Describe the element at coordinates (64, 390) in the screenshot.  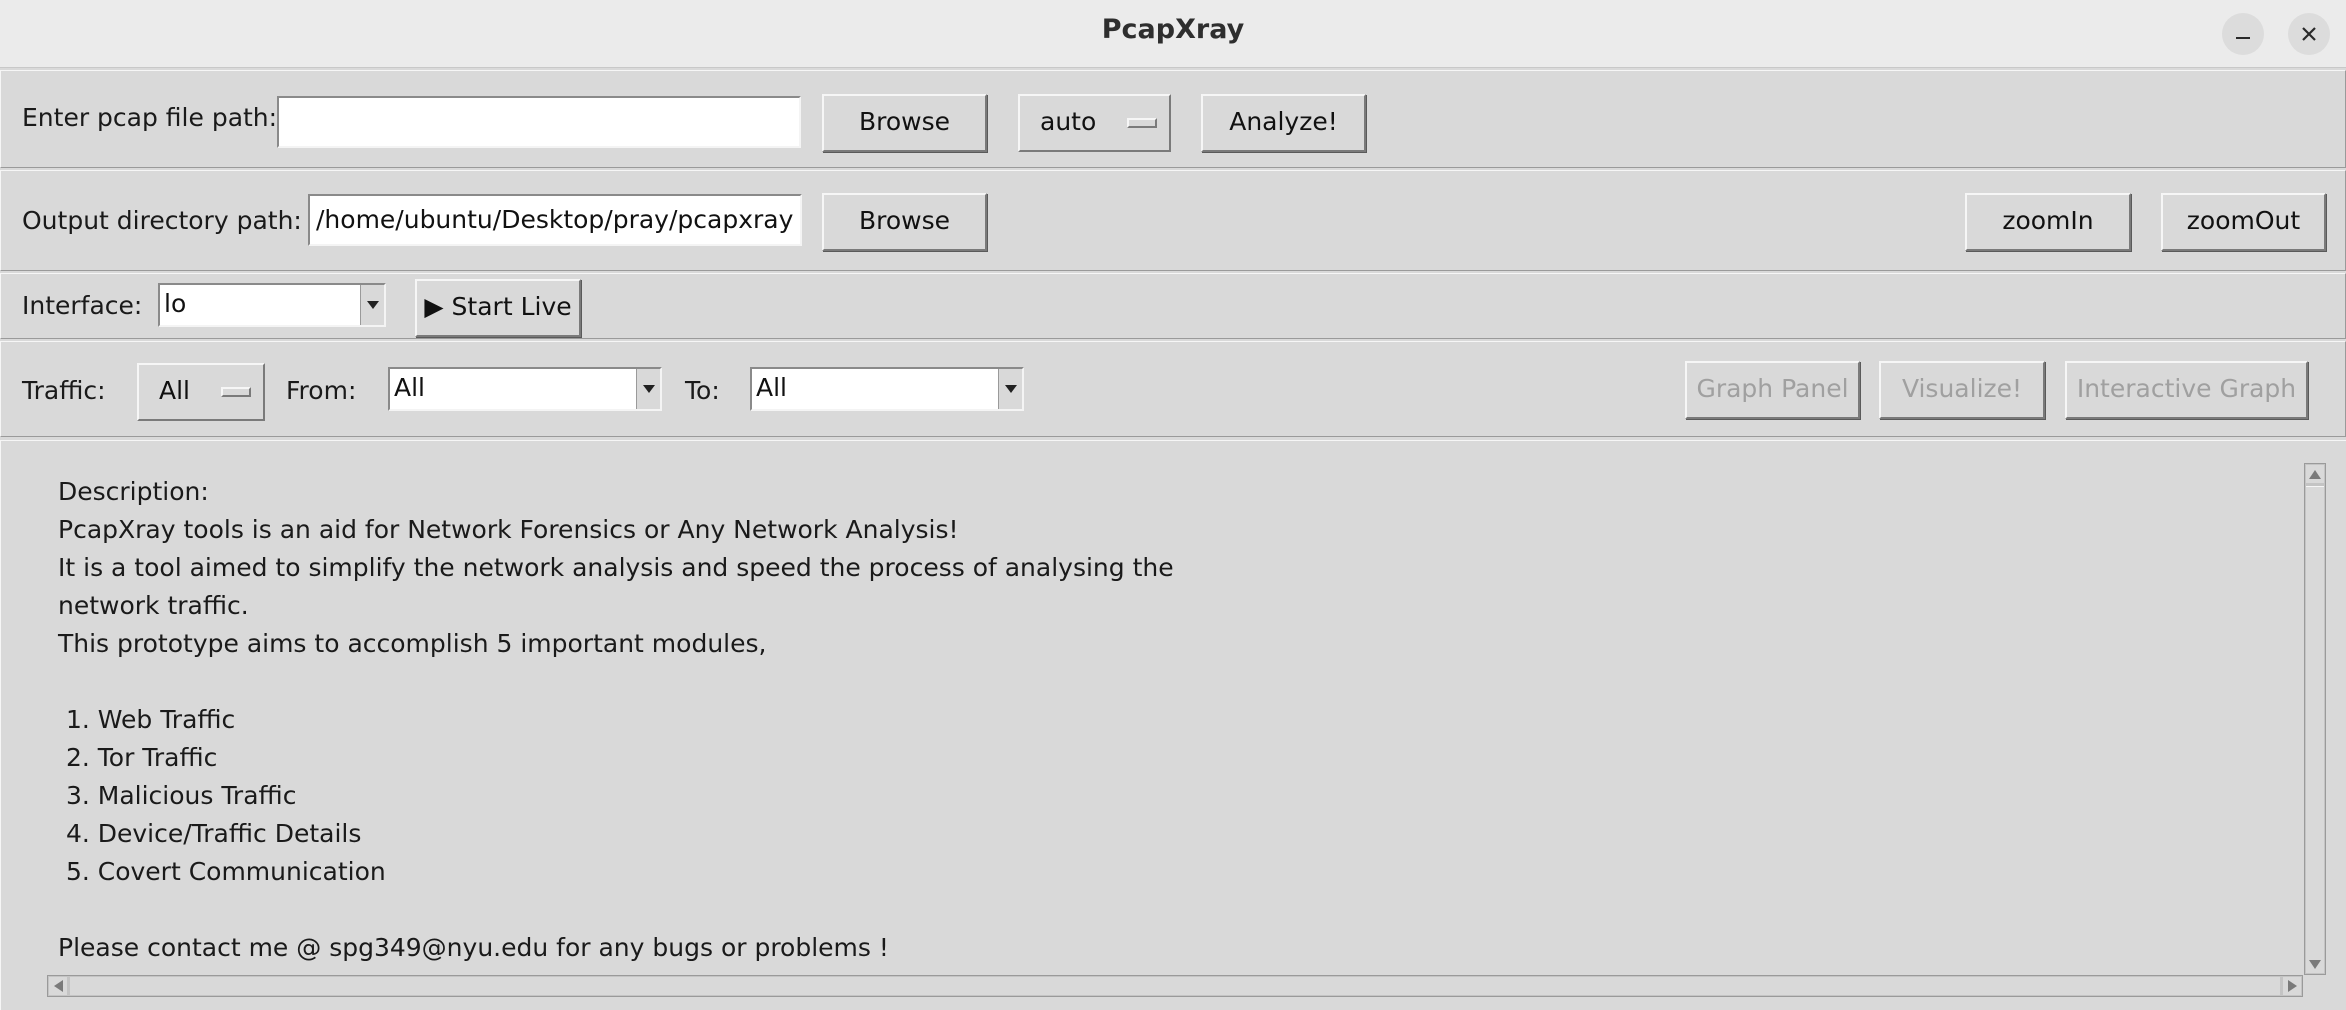
I see `traffic-label: Traffic:` at that location.